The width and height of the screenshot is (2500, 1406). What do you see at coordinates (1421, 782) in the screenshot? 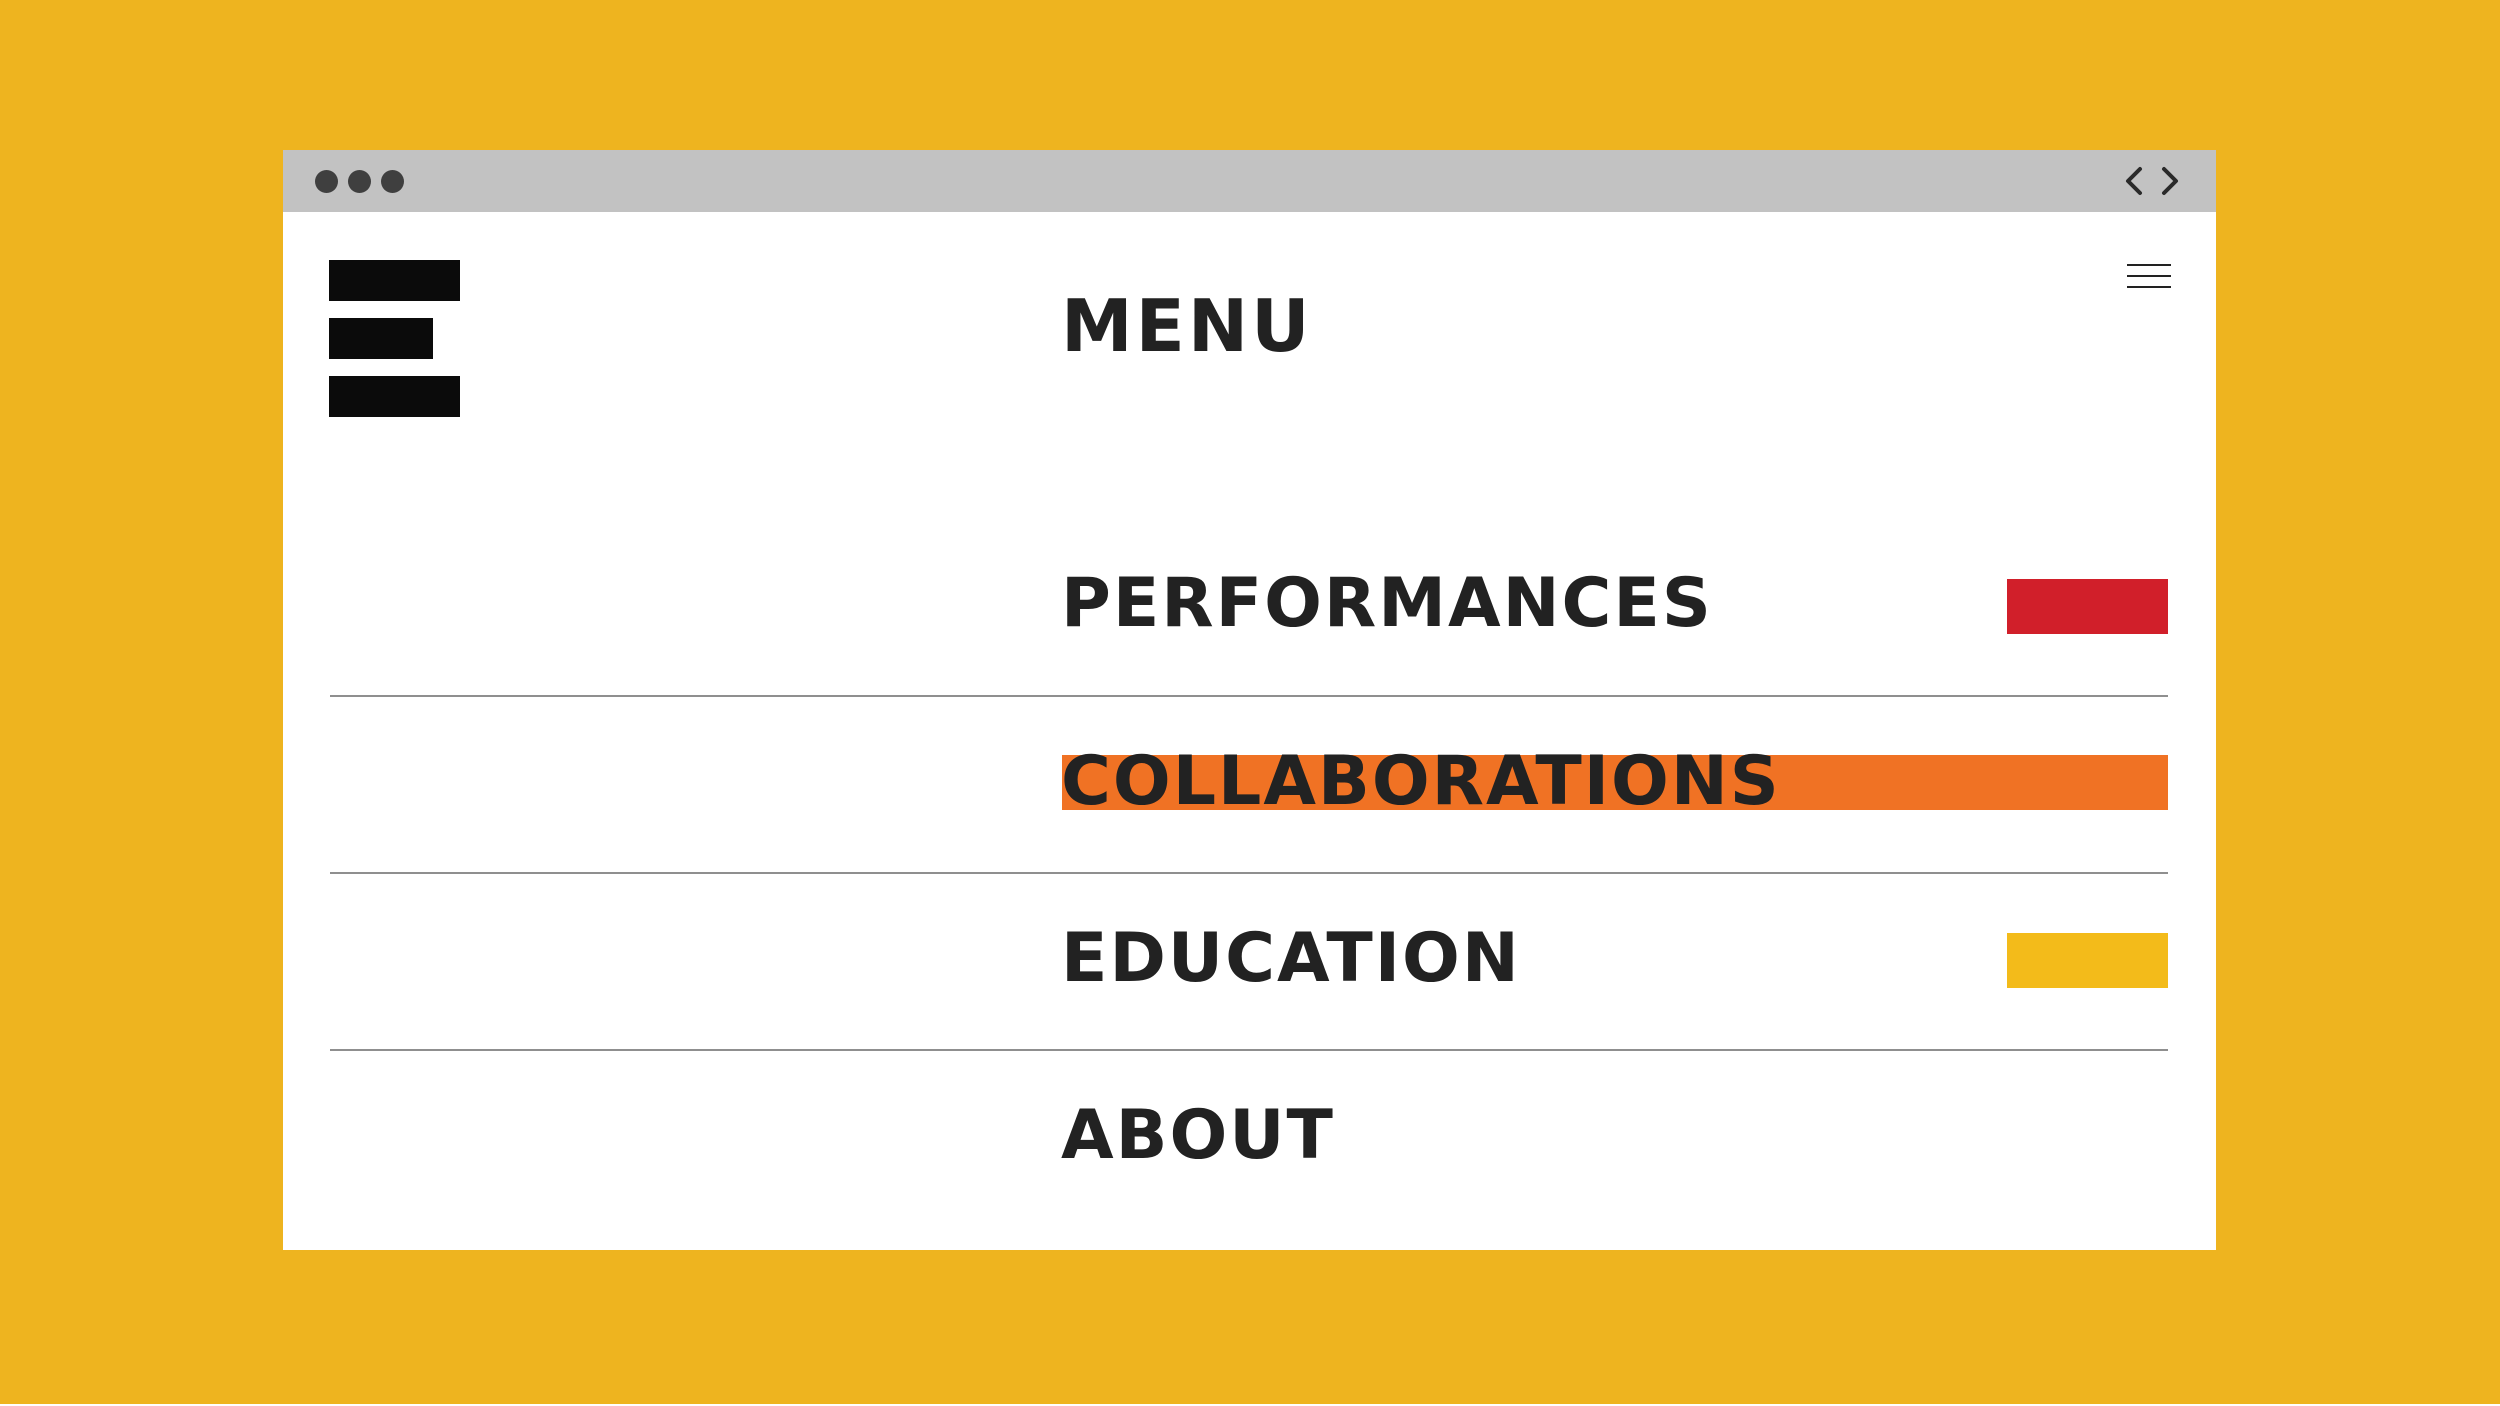
I see `menu-item-collaborations: COLLABORATIONS` at bounding box center [1421, 782].